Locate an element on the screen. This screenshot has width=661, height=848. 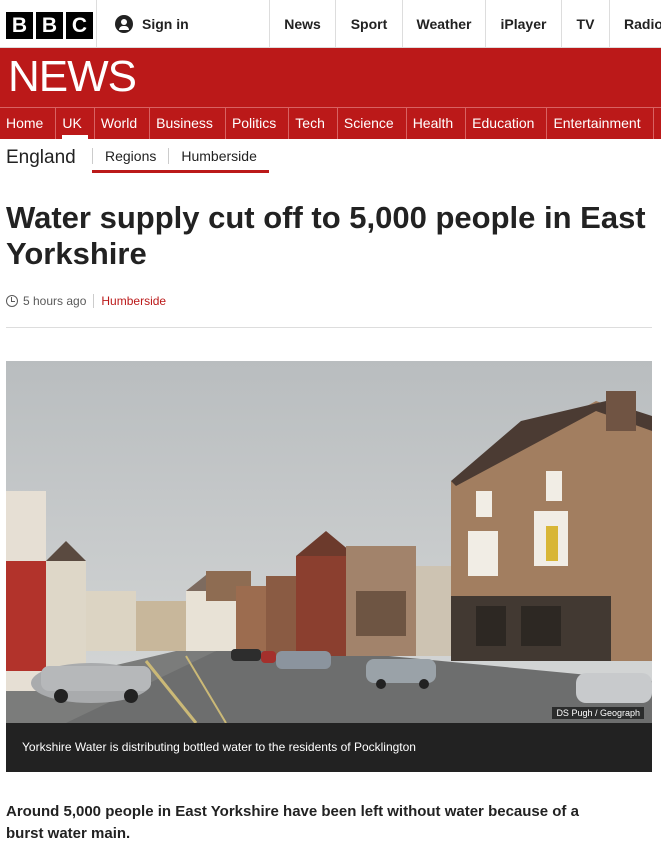
section-tech: Tech is located at coordinates (313, 123).